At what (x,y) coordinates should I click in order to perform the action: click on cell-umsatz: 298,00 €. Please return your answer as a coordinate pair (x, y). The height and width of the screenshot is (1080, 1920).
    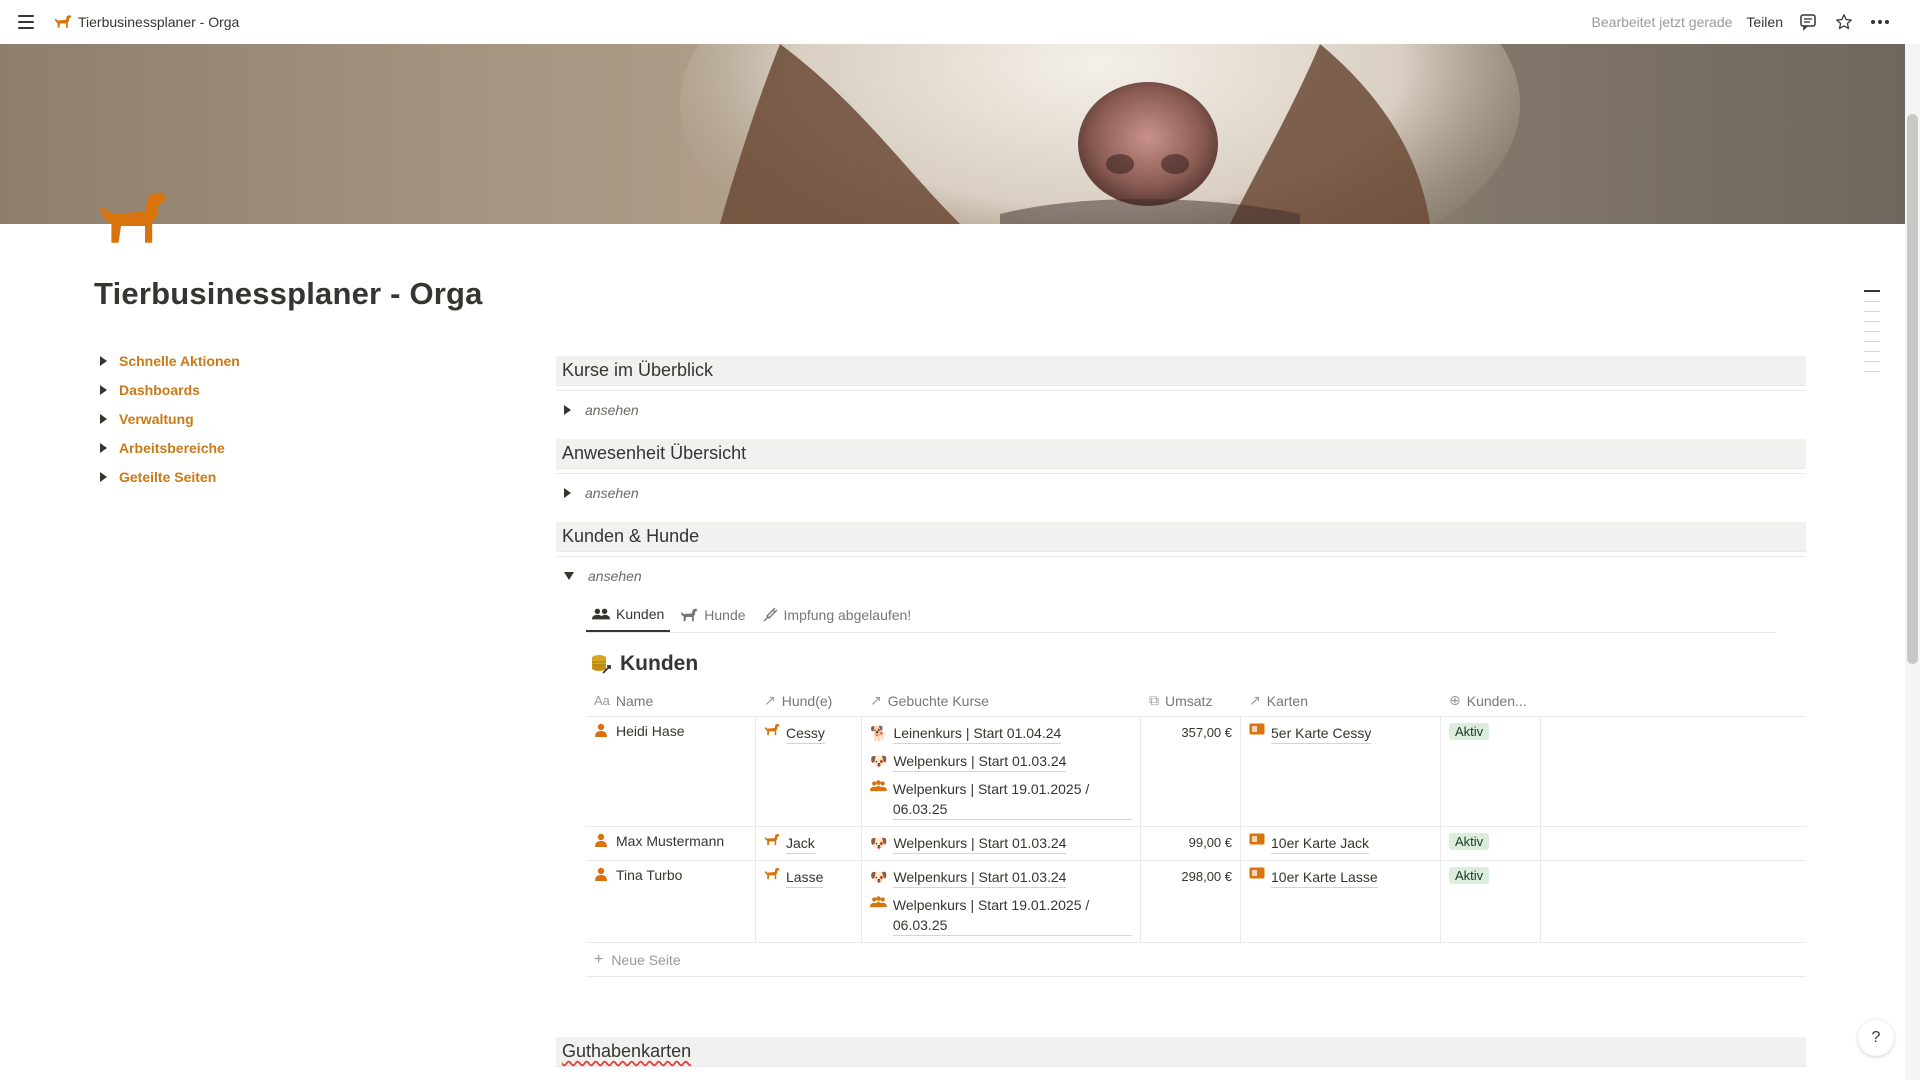
    Looking at the image, I should click on (1191, 901).